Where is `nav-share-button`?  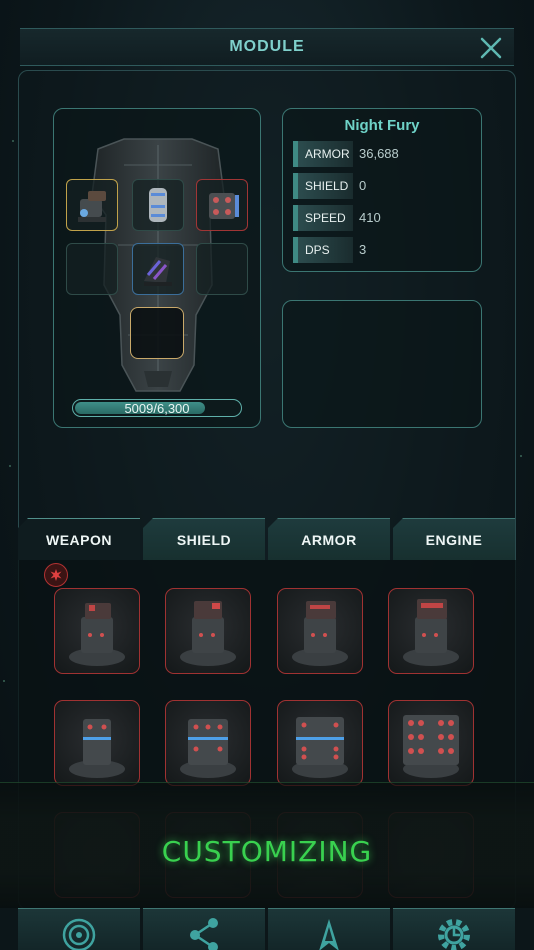
nav-share-button is located at coordinates (204, 929).